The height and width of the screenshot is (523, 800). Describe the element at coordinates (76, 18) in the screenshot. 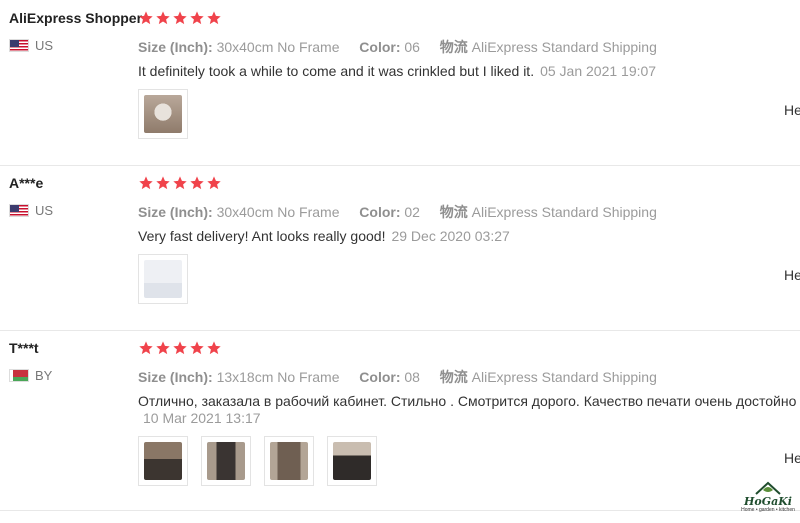

I see `reviewer-name: AliExpress Shopper` at that location.